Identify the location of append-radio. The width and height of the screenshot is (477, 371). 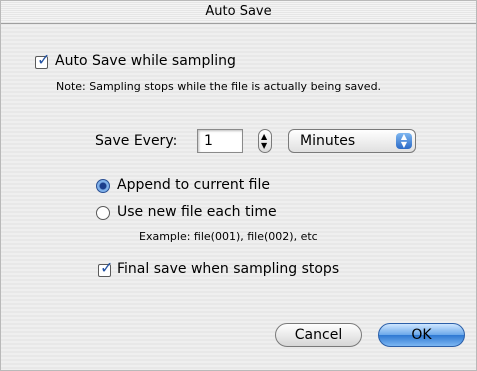
(103, 186).